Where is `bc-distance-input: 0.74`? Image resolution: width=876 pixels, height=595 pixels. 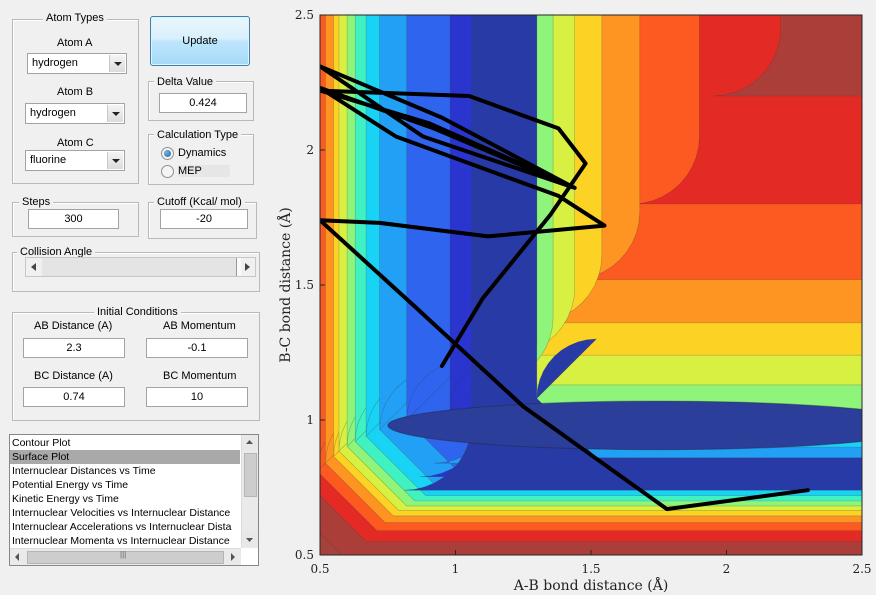 bc-distance-input: 0.74 is located at coordinates (74, 397).